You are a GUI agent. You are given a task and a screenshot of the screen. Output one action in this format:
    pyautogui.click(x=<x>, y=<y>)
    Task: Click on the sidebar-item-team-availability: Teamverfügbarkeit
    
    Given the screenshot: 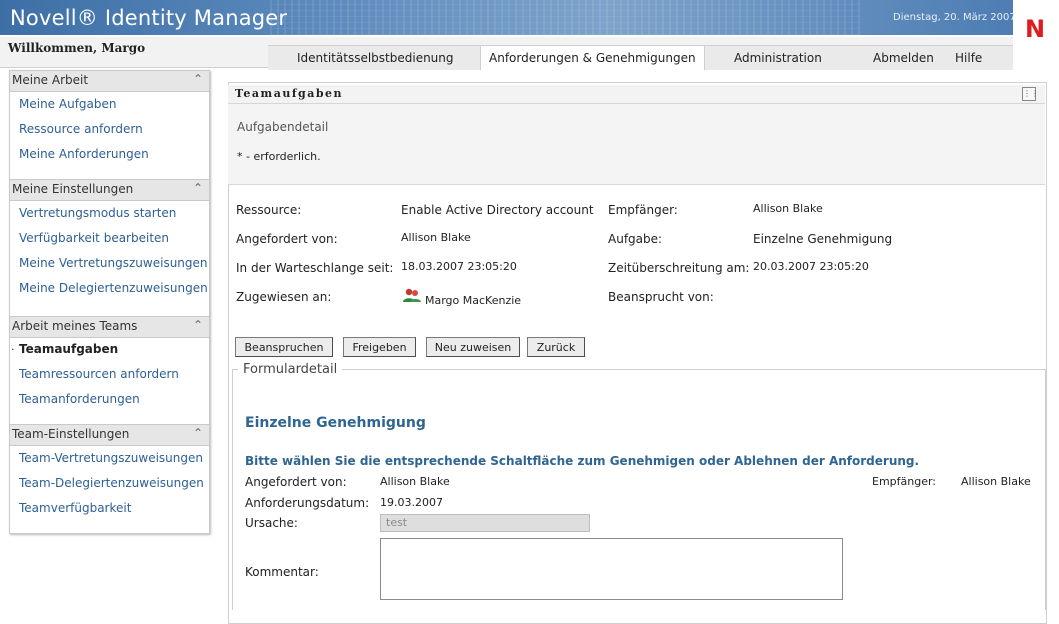 What is the action you would take?
    pyautogui.click(x=75, y=508)
    